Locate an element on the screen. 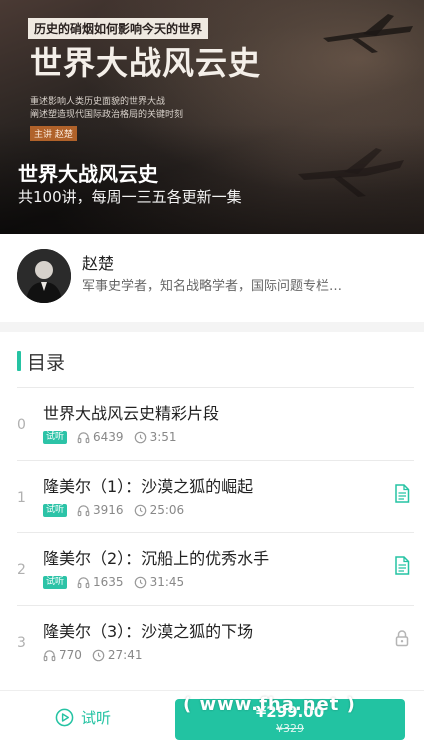  toc-accent-bar is located at coordinates (19, 361).